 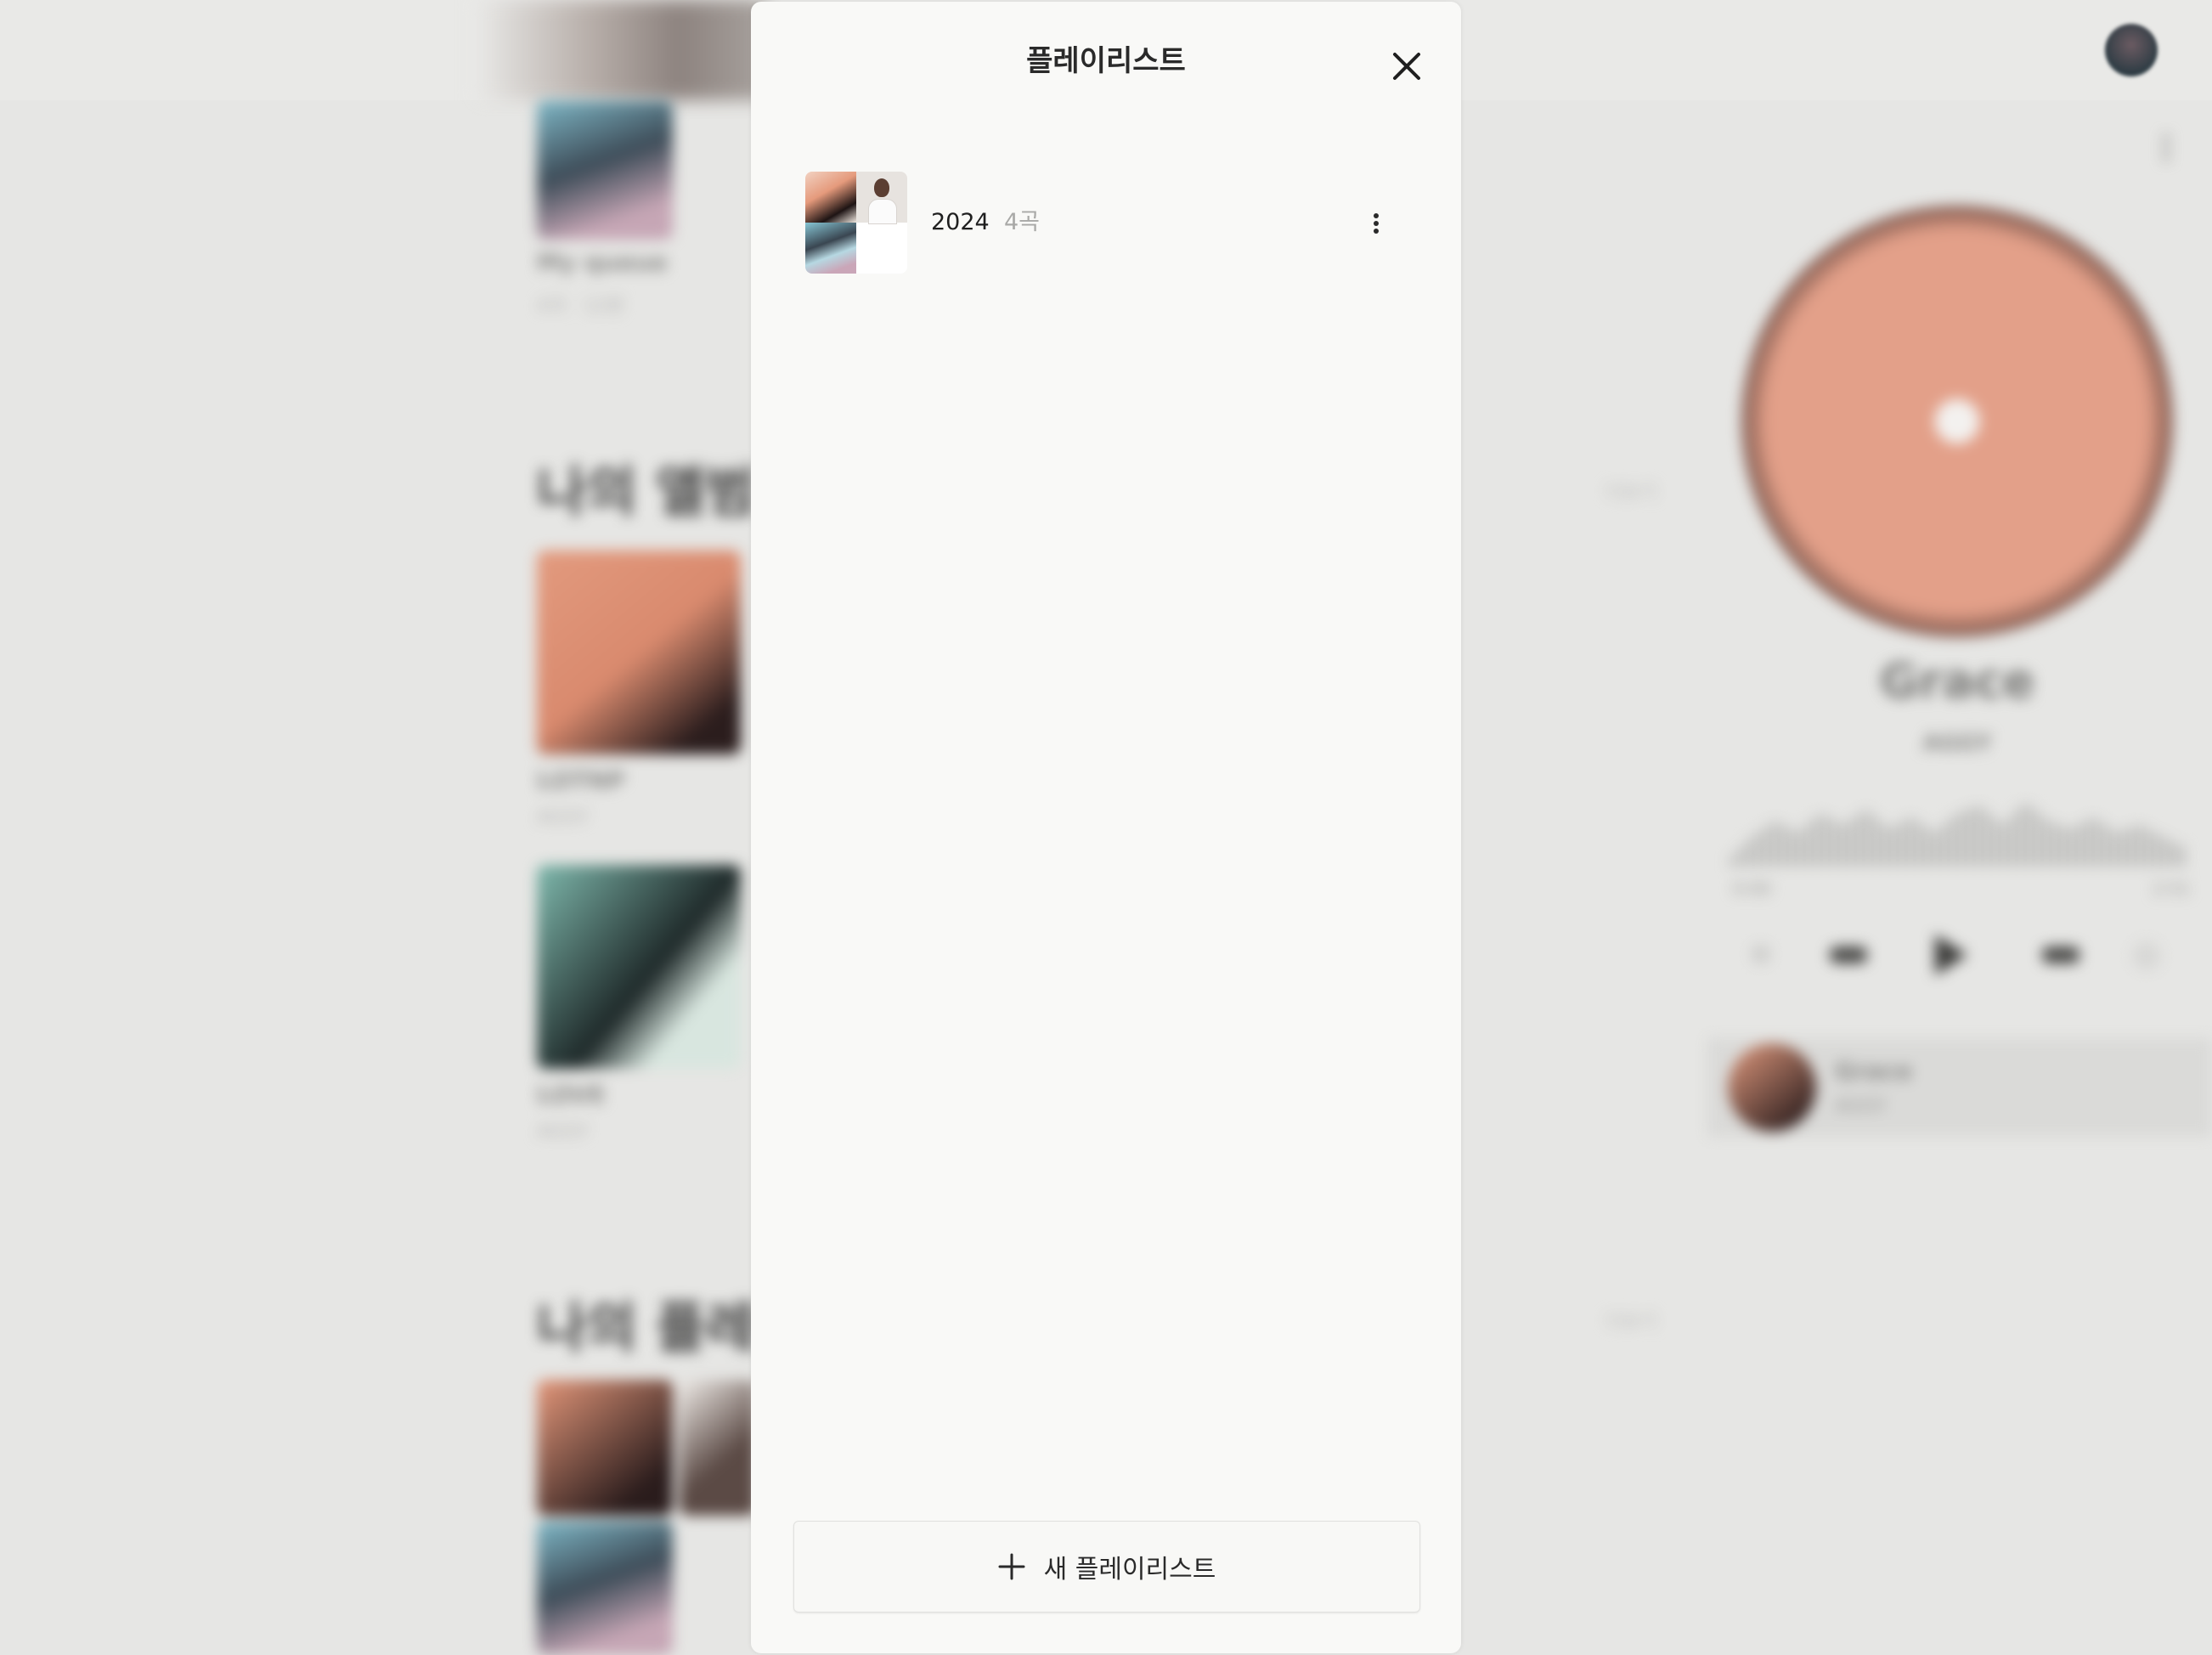 What do you see at coordinates (605, 170) in the screenshot?
I see `queue-cover` at bounding box center [605, 170].